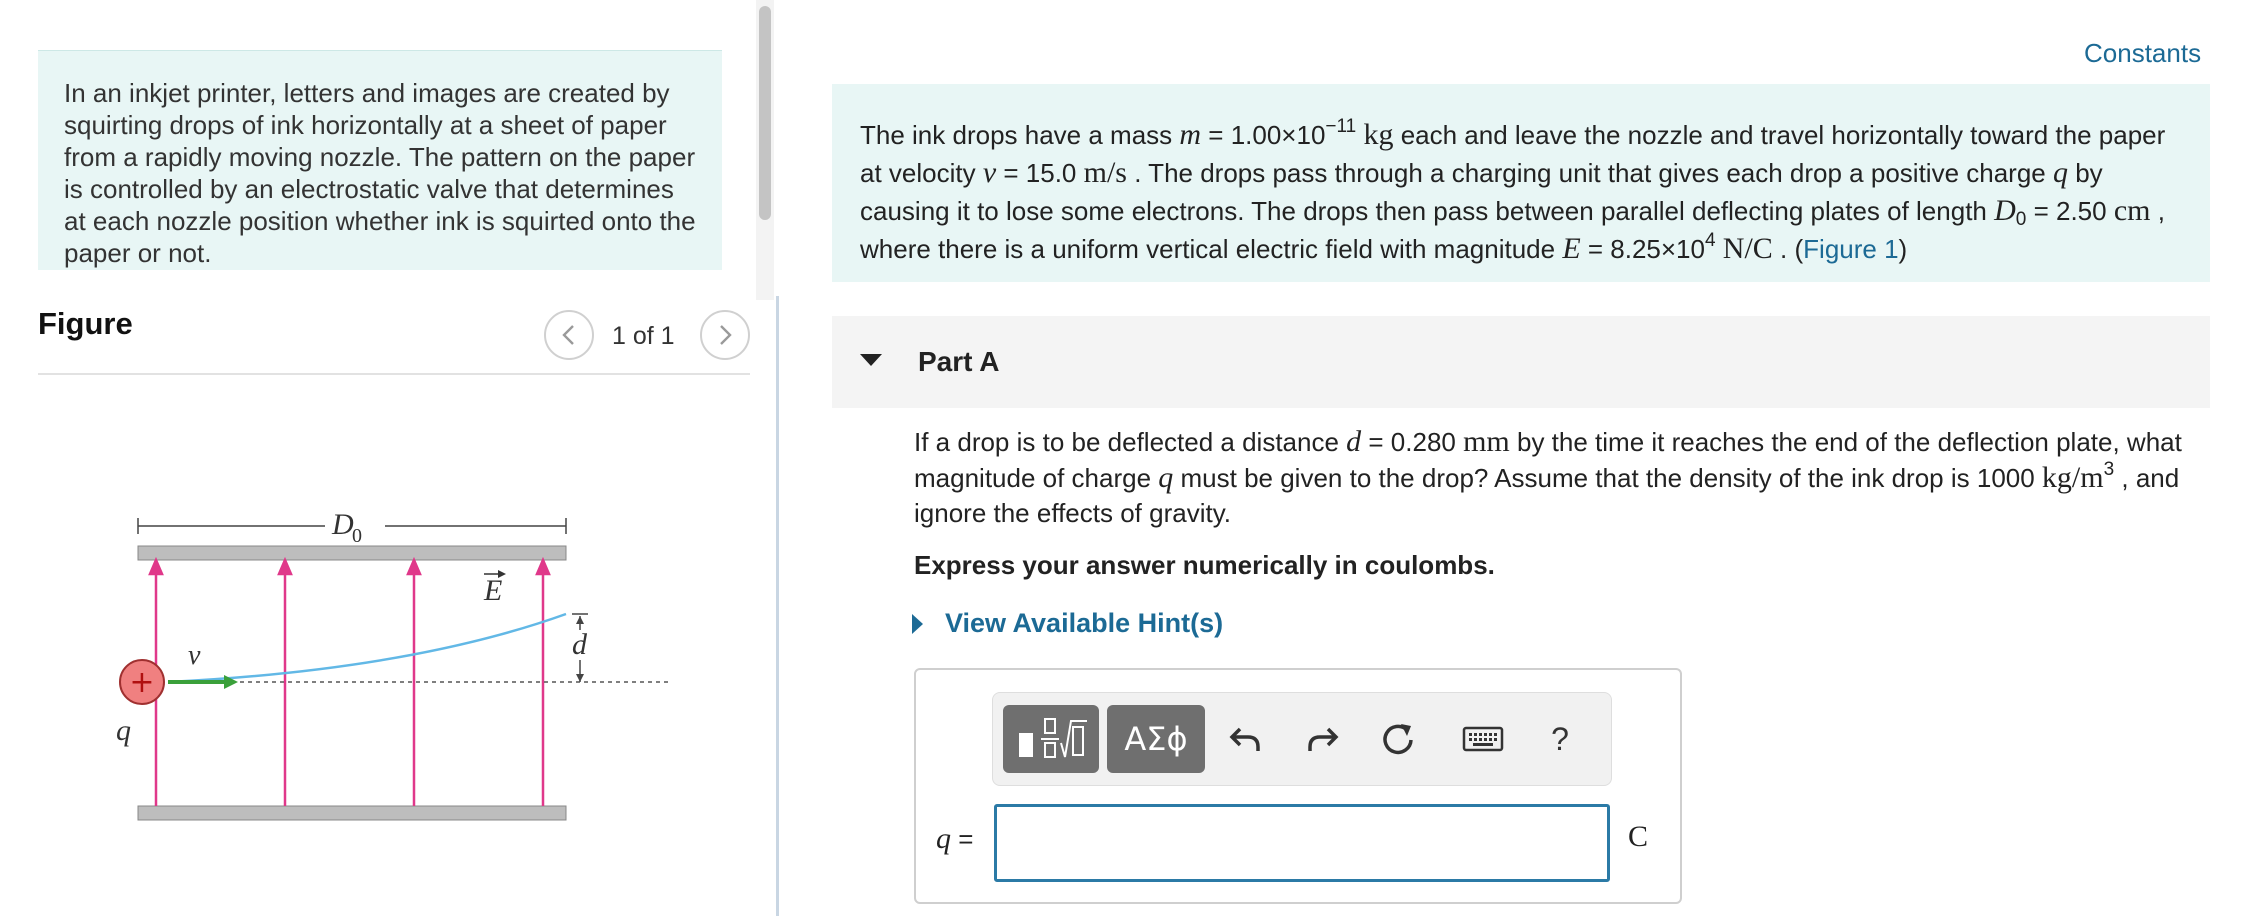 The image size is (2252, 916). What do you see at coordinates (989, 172) in the screenshot?
I see `velocity-symbol: v` at bounding box center [989, 172].